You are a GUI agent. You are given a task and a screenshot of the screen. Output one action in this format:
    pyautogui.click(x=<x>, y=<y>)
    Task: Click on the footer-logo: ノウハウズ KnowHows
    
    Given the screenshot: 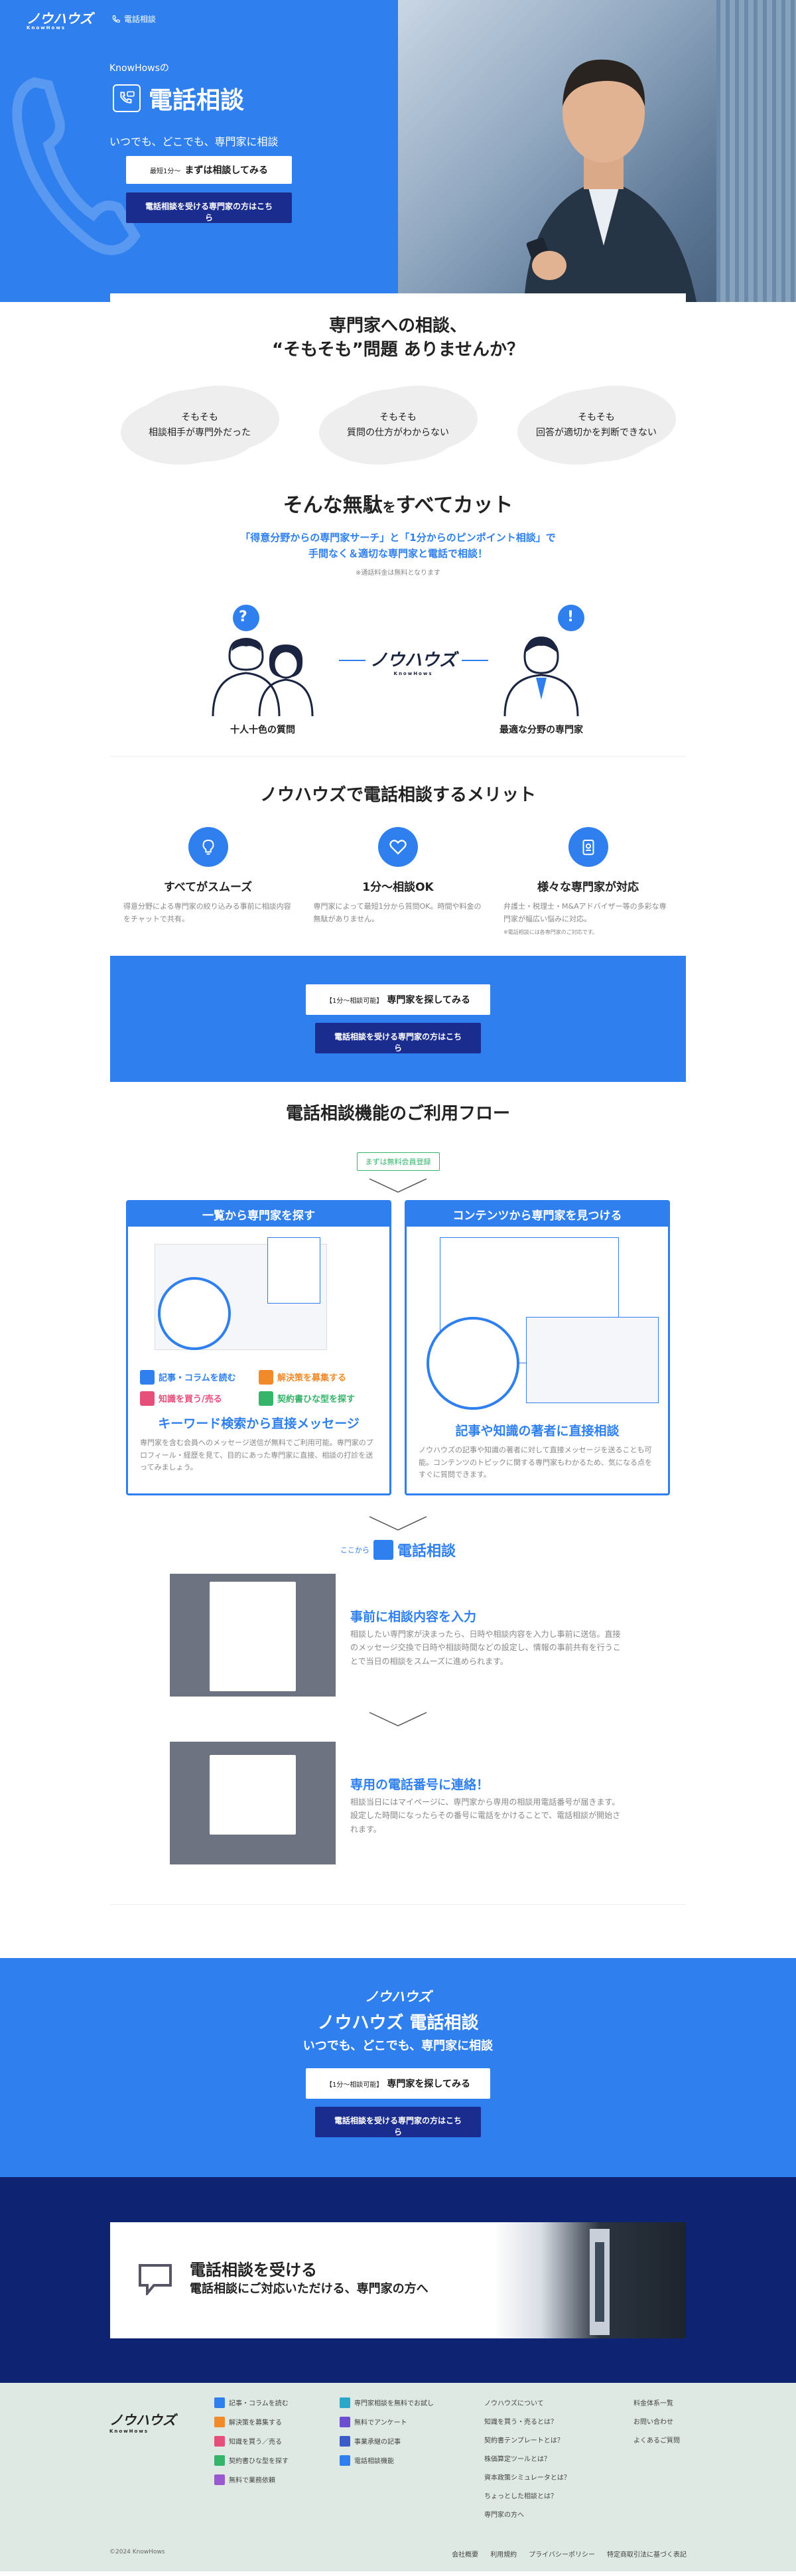 What is the action you would take?
    pyautogui.click(x=142, y=2421)
    